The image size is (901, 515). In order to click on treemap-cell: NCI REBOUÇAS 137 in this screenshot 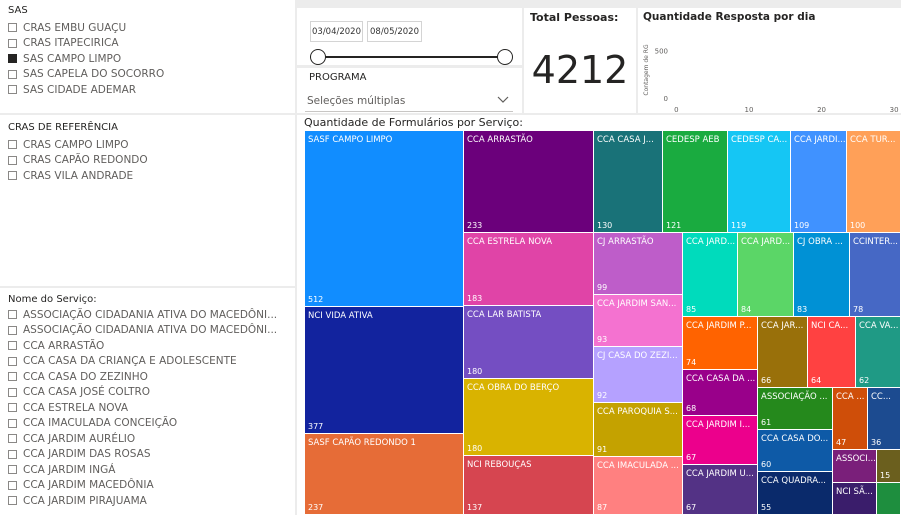, I will do `click(529, 485)`.